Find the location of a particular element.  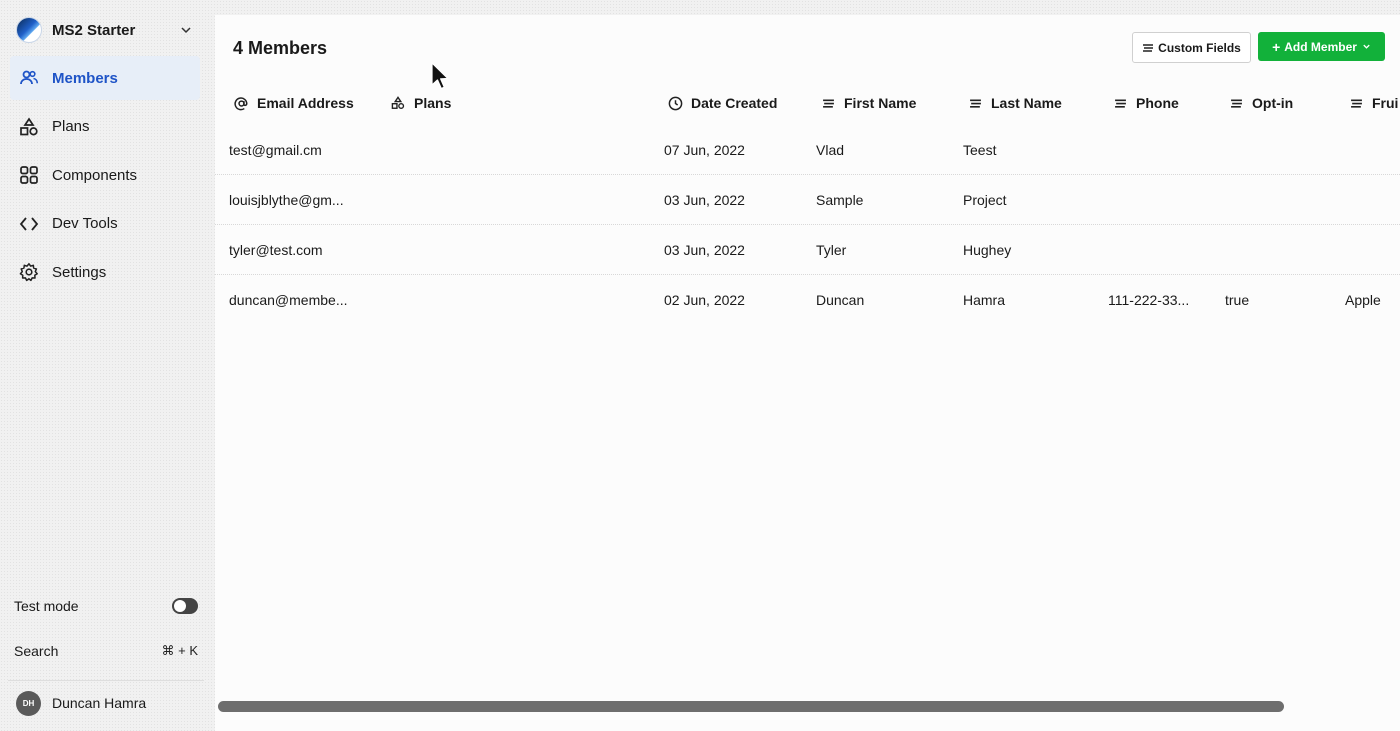

cell-first-name: Tyler is located at coordinates (831, 250).